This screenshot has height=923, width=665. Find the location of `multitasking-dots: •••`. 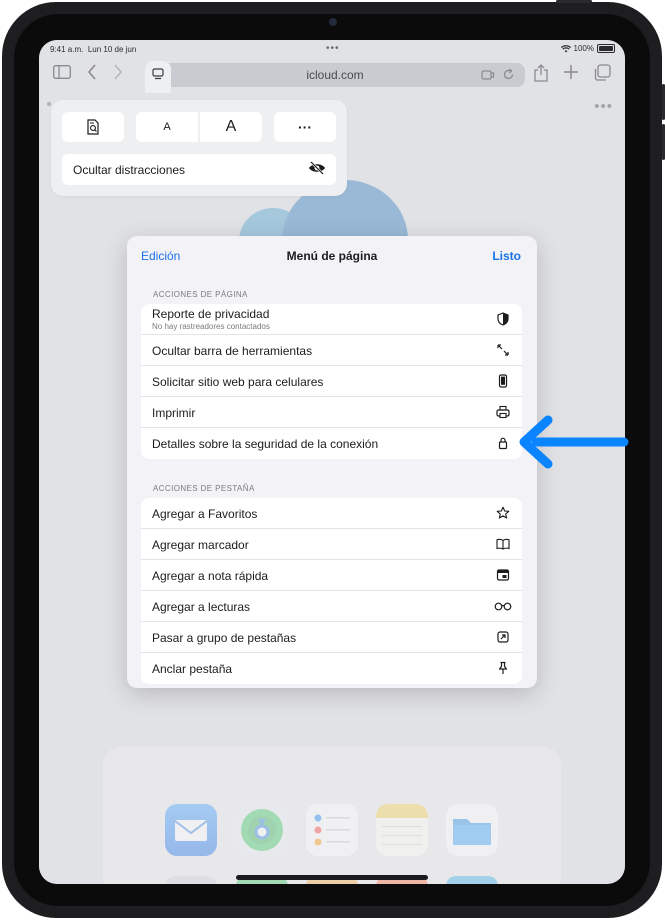

multitasking-dots: ••• is located at coordinates (333, 48).